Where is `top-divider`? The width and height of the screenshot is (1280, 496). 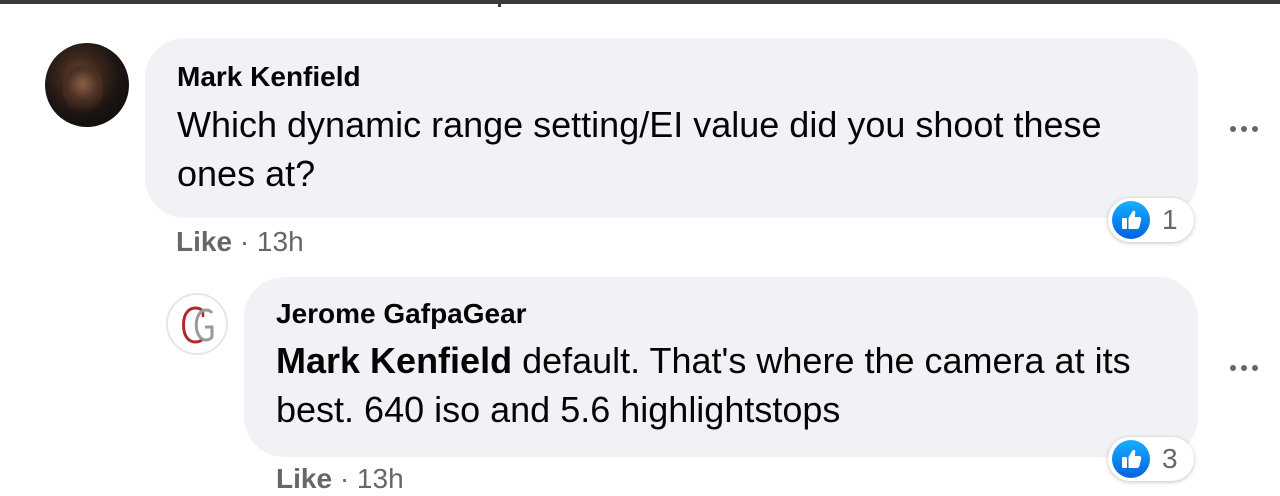 top-divider is located at coordinates (640, 2).